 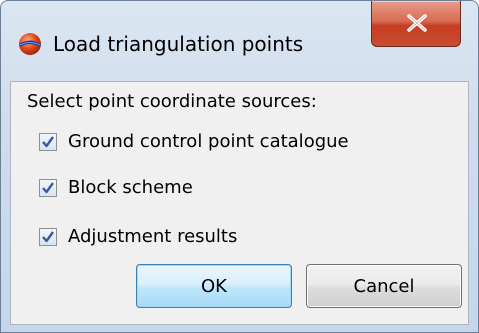 I want to click on option-label: Ground control point catalogue, so click(x=208, y=141).